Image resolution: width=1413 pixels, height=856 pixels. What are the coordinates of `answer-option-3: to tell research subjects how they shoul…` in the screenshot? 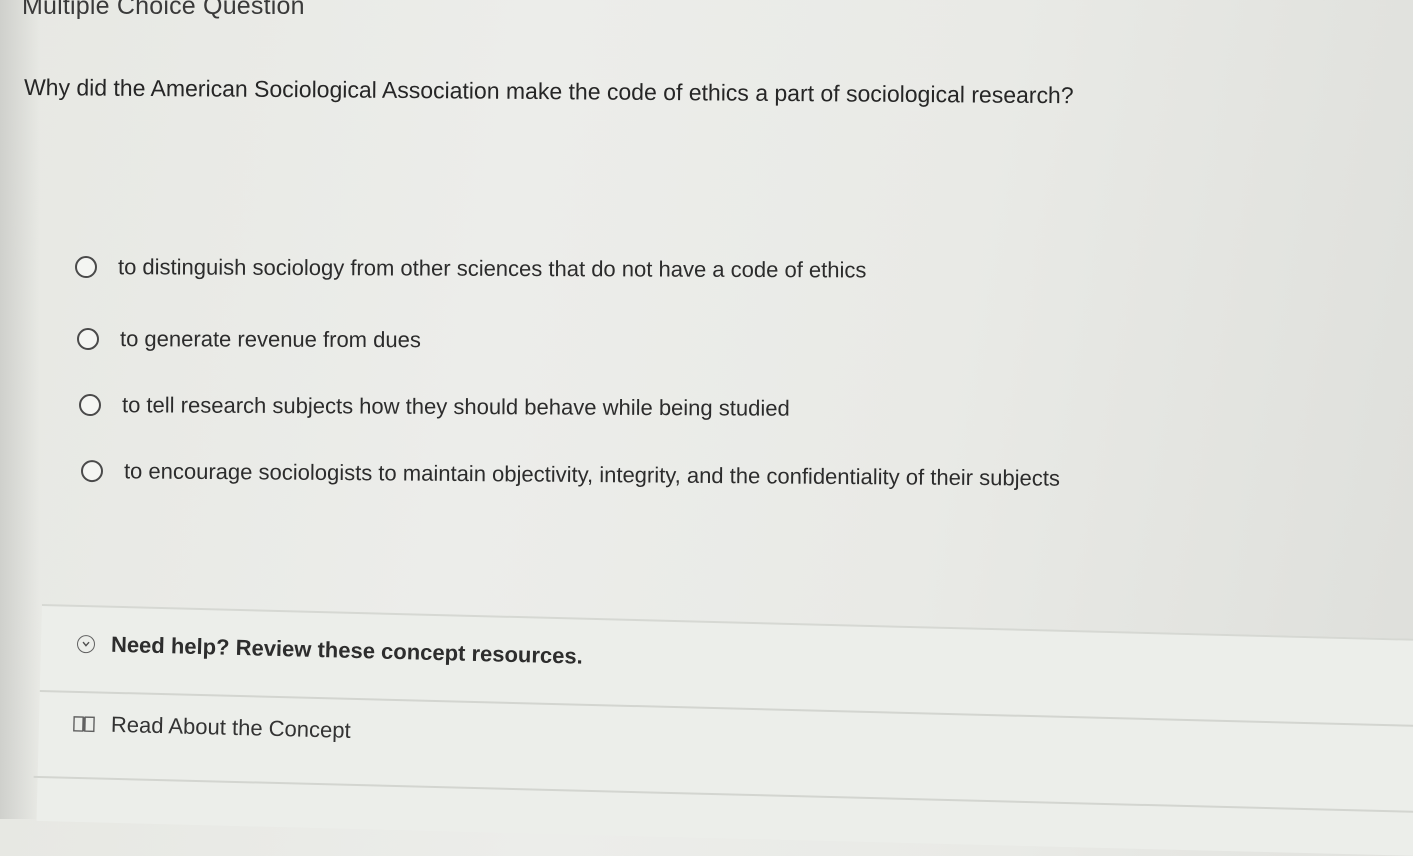 It's located at (434, 407).